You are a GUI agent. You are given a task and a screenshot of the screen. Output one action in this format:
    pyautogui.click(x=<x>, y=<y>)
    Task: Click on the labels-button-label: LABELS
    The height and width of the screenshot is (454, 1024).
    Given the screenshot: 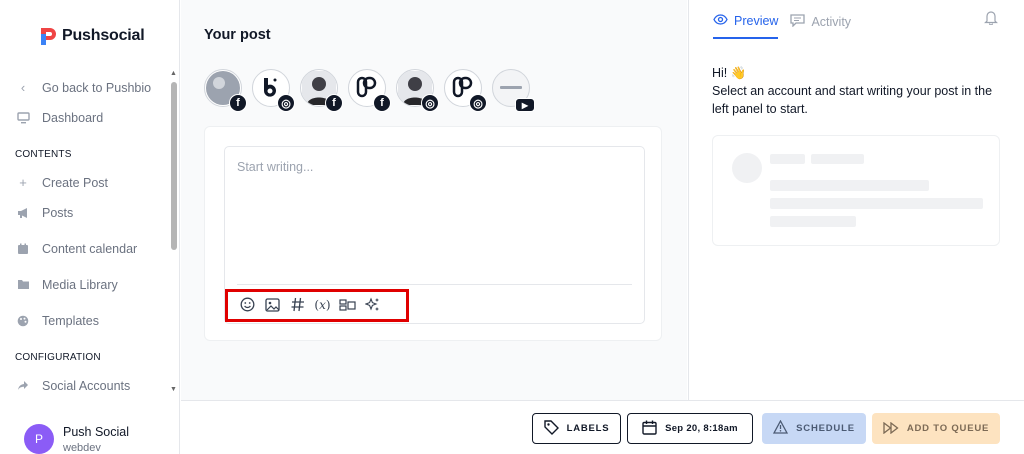 What is the action you would take?
    pyautogui.click(x=588, y=428)
    